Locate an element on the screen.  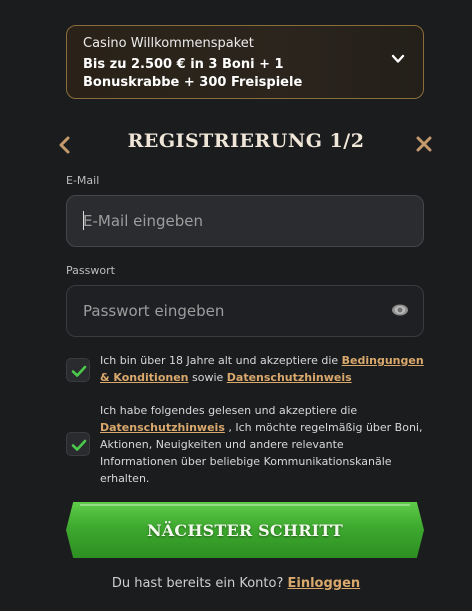
email-label: E-Mail is located at coordinates (83, 180).